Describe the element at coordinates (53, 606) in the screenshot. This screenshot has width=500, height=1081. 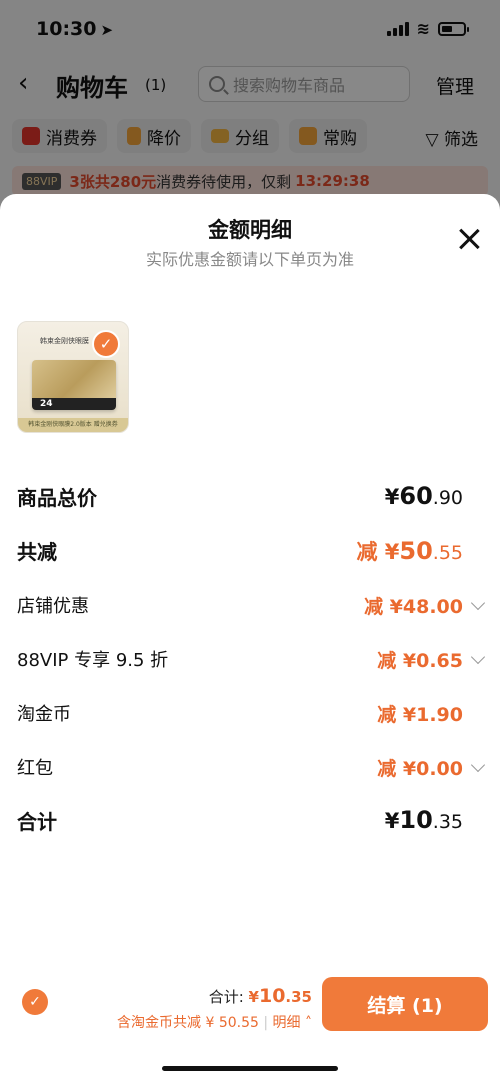
I see `row-label: 店铺优惠` at that location.